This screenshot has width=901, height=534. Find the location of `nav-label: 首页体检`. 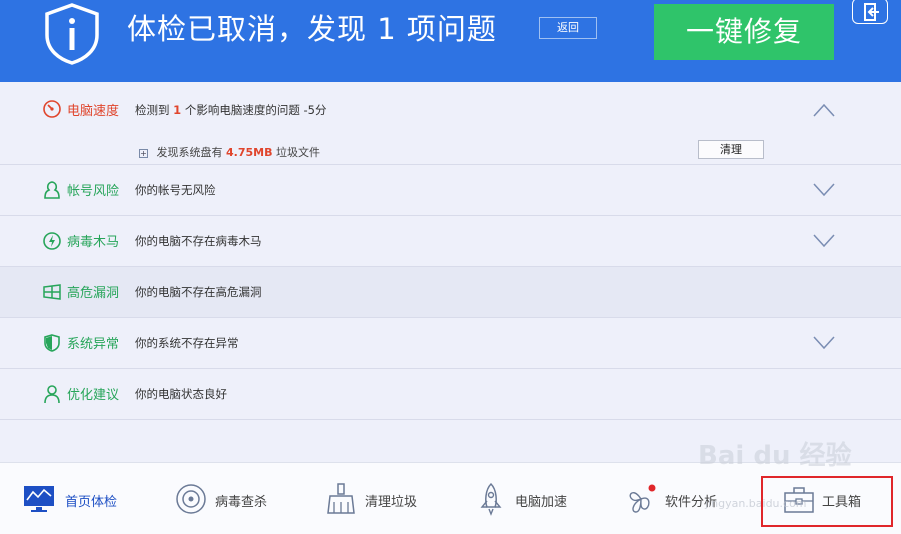

nav-label: 首页体检 is located at coordinates (91, 502).